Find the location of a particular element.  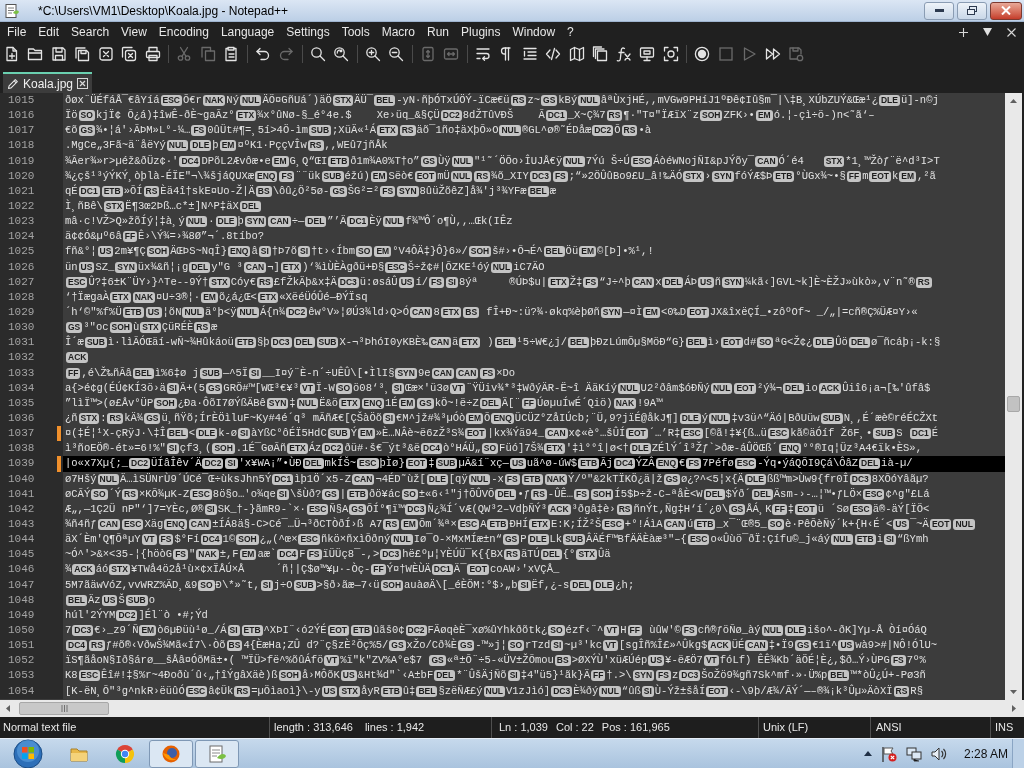

code-text: X-¬³ÞhóI0yKBÈ‰ is located at coordinates (383, 343).